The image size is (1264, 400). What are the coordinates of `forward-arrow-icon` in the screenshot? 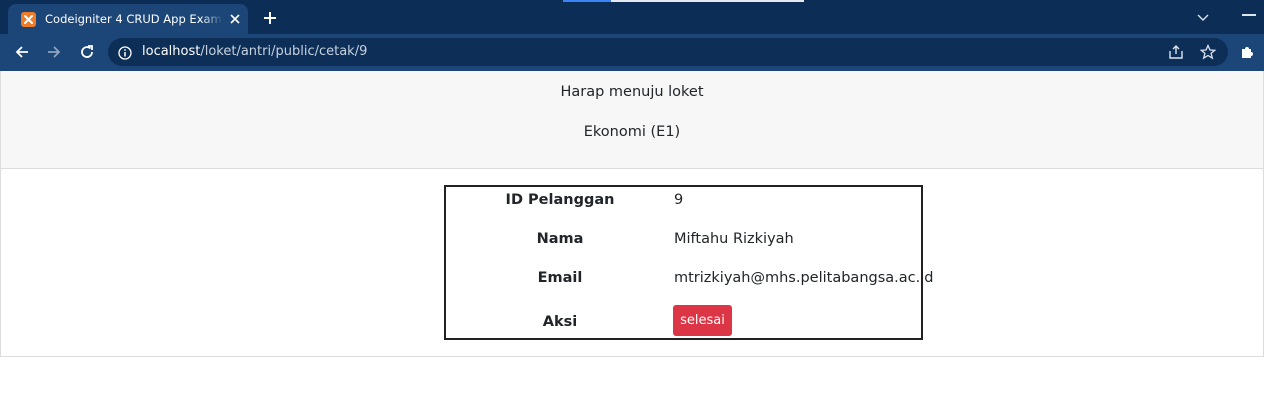 It's located at (54, 52).